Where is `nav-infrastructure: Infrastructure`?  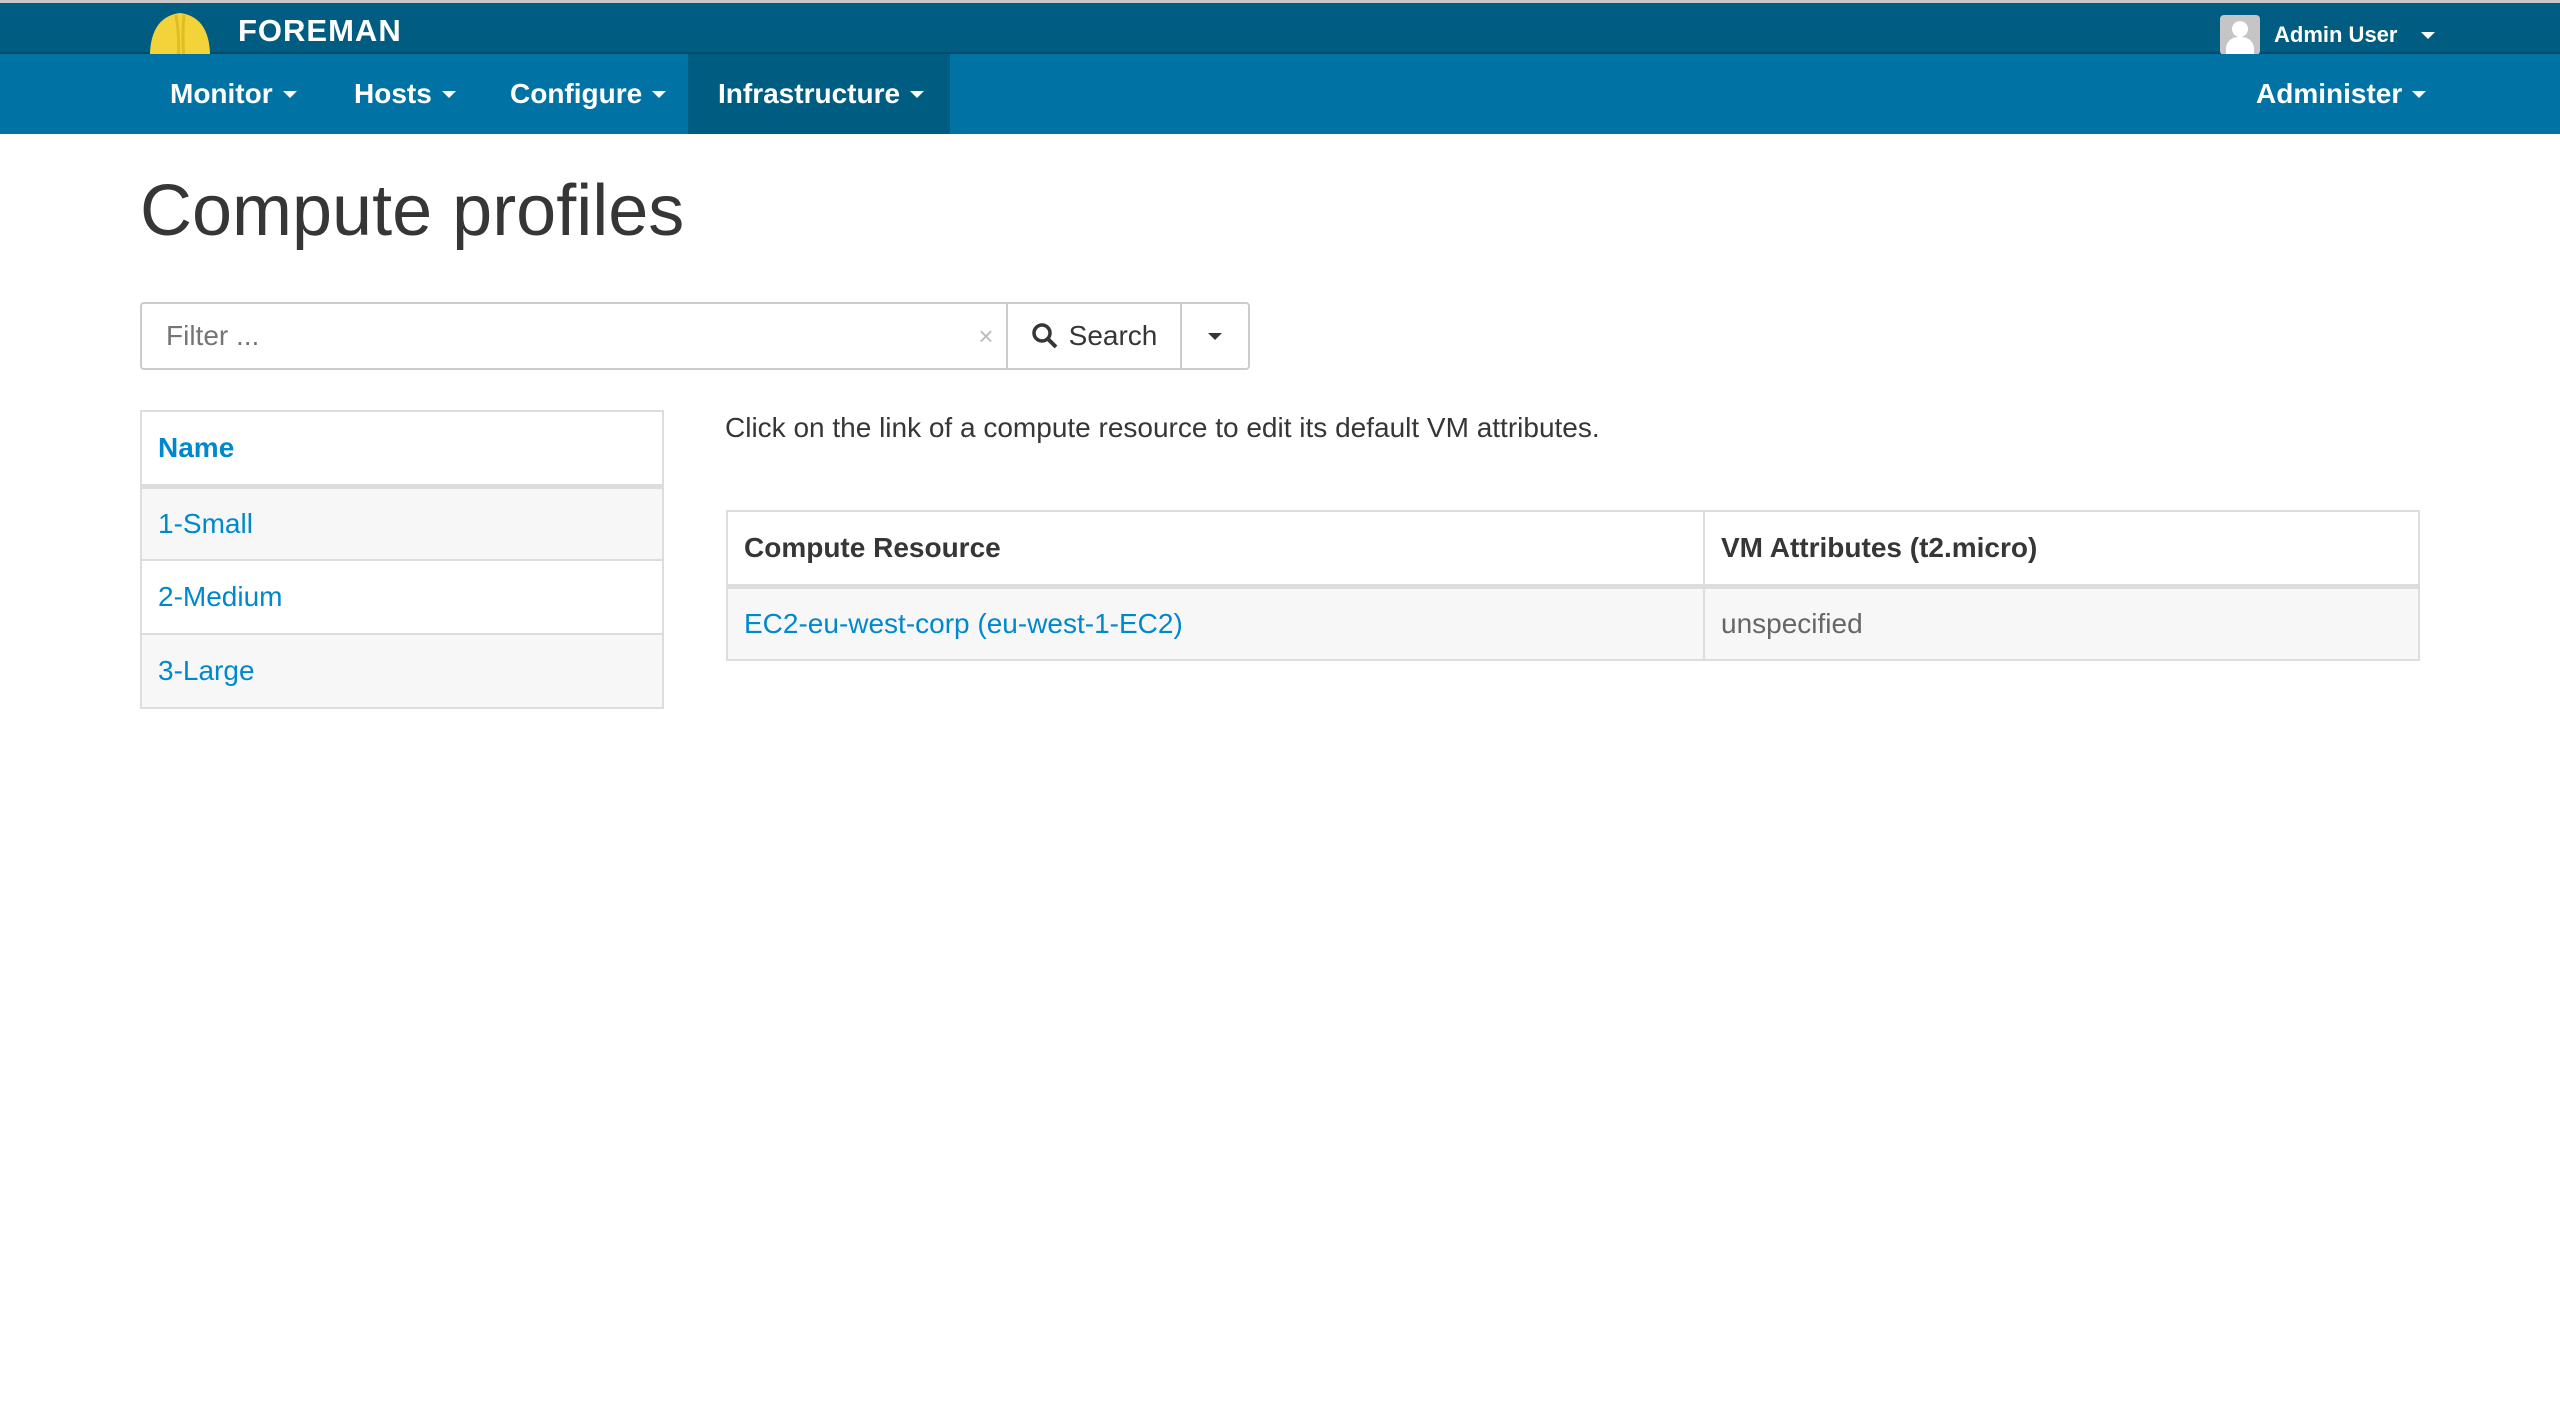 nav-infrastructure: Infrastructure is located at coordinates (819, 94).